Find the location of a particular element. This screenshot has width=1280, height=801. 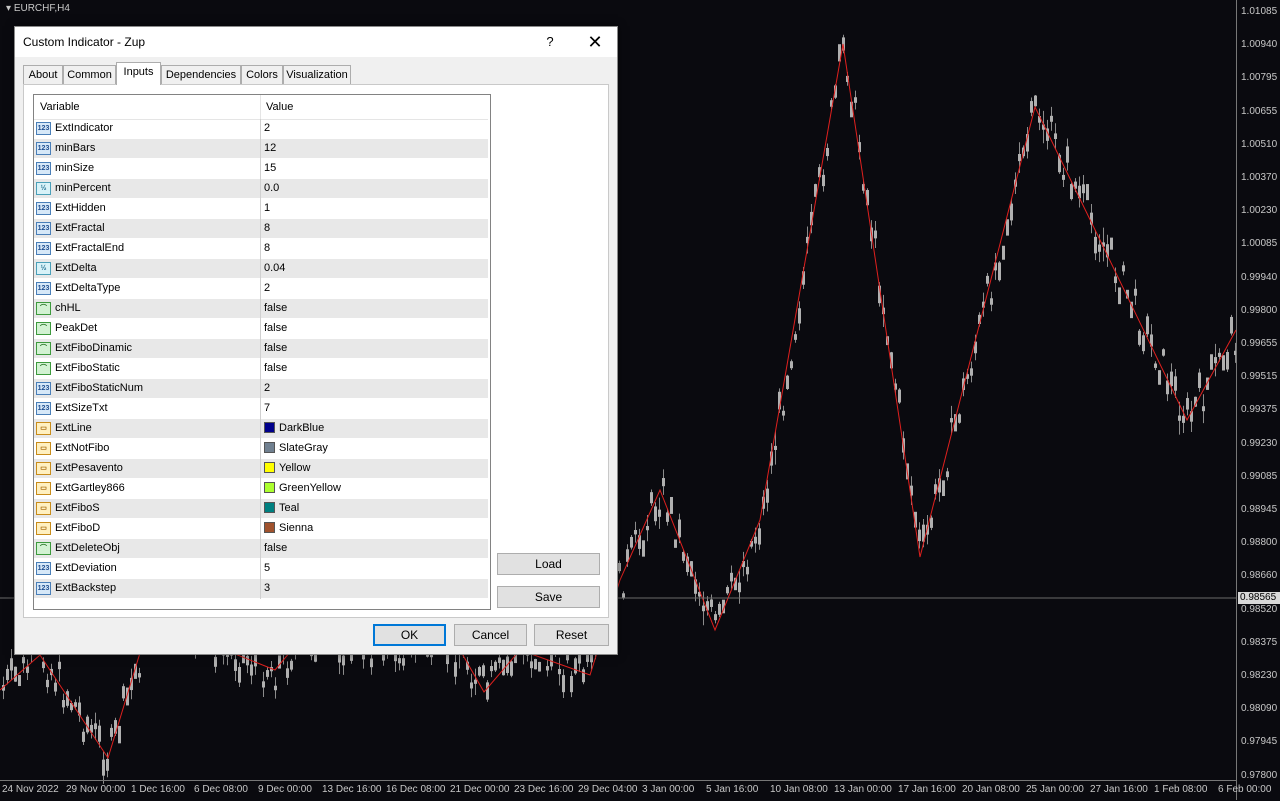

table-row: ▭ ExtGartley866 GreenYellow is located at coordinates (261, 489).